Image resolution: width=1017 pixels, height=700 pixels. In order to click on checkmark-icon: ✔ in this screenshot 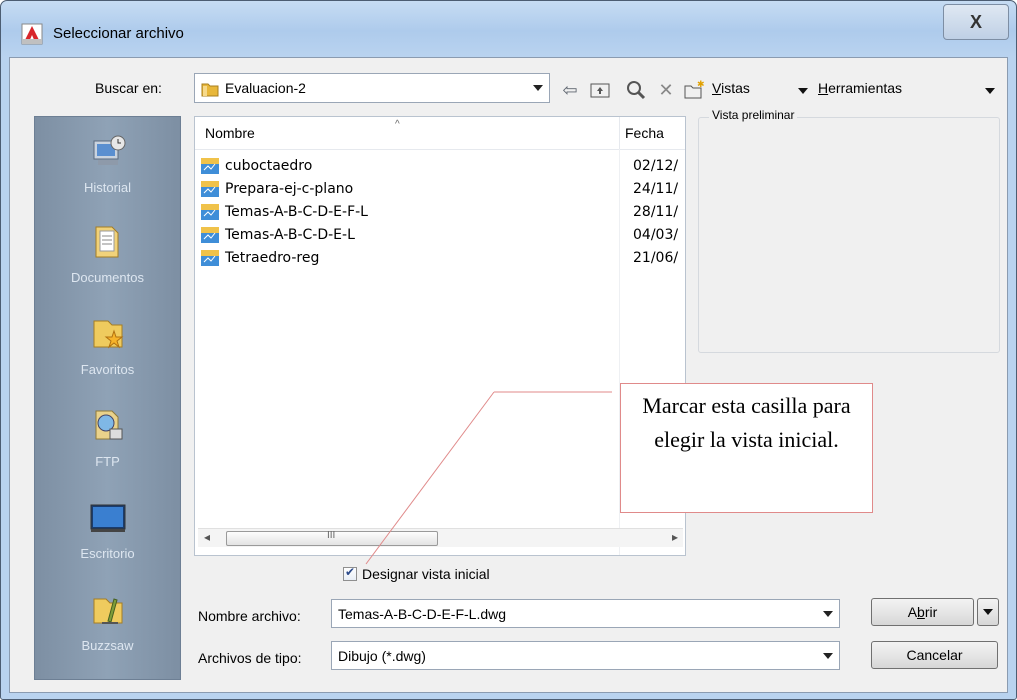, I will do `click(350, 572)`.